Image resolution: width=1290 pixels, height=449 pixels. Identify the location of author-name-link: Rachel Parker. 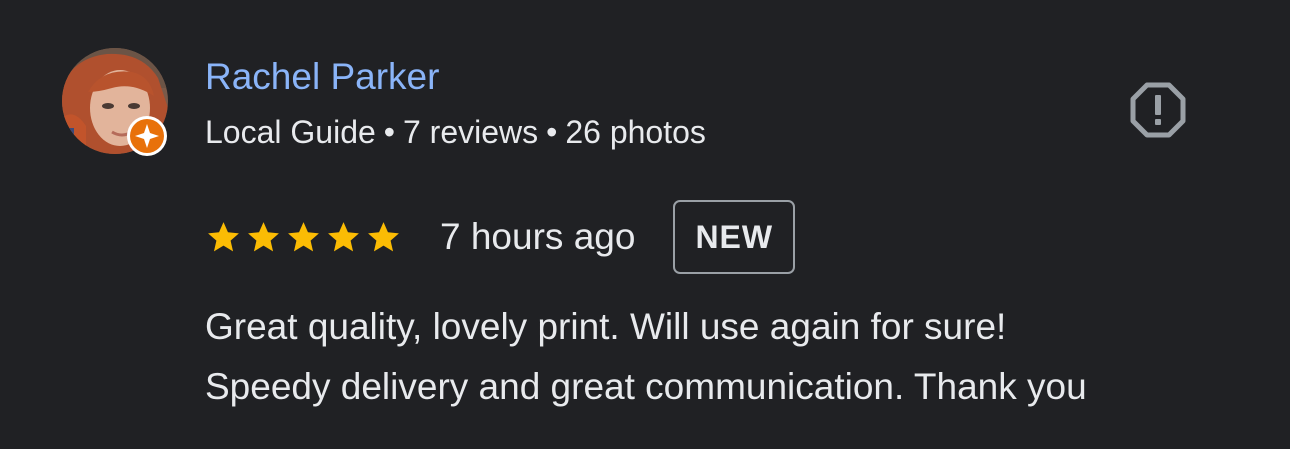
(322, 77).